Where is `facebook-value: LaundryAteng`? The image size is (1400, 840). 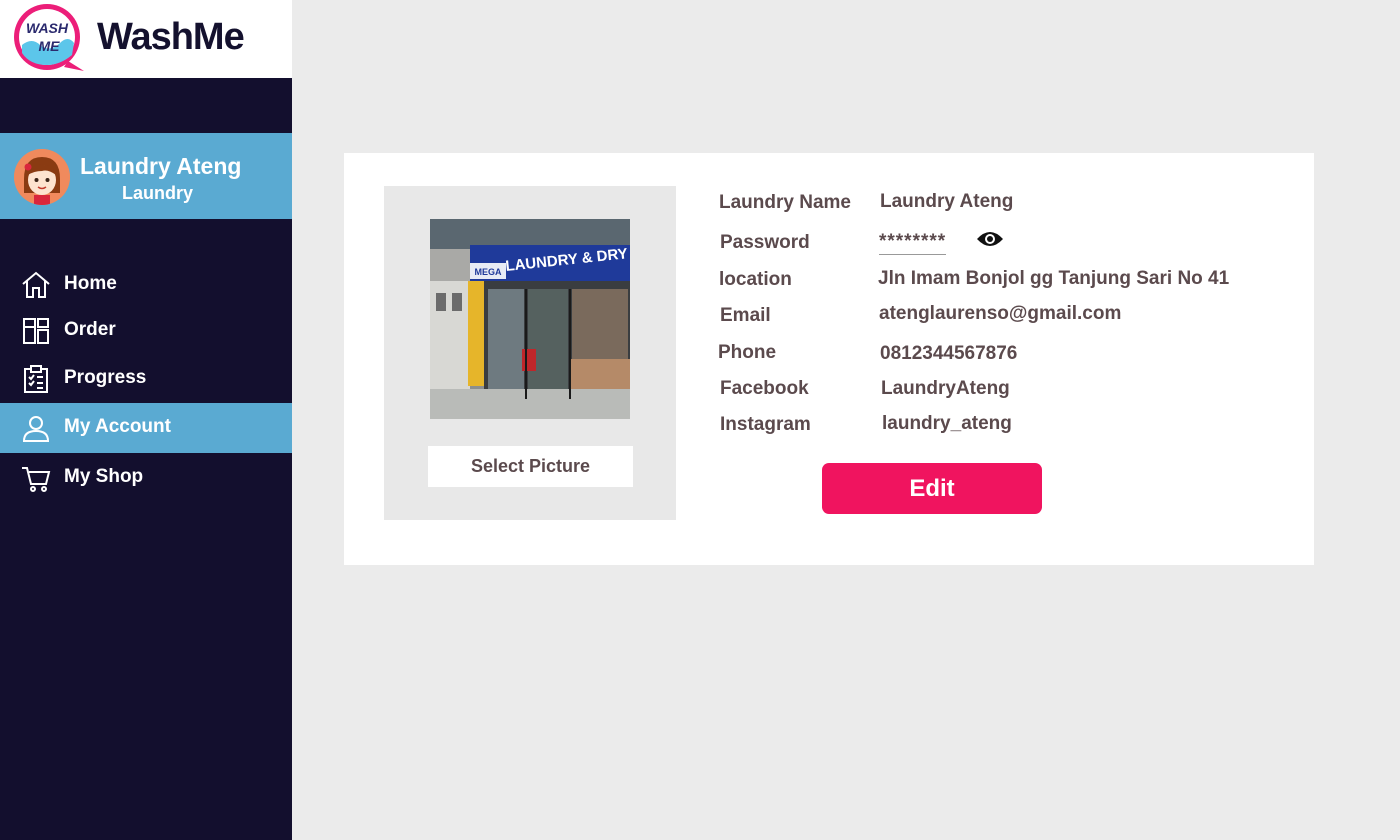 facebook-value: LaundryAteng is located at coordinates (945, 388).